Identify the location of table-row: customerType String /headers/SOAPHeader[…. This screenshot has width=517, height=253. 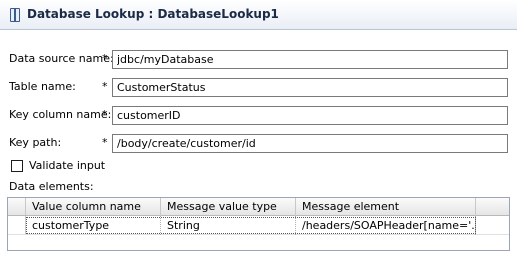
(258, 225).